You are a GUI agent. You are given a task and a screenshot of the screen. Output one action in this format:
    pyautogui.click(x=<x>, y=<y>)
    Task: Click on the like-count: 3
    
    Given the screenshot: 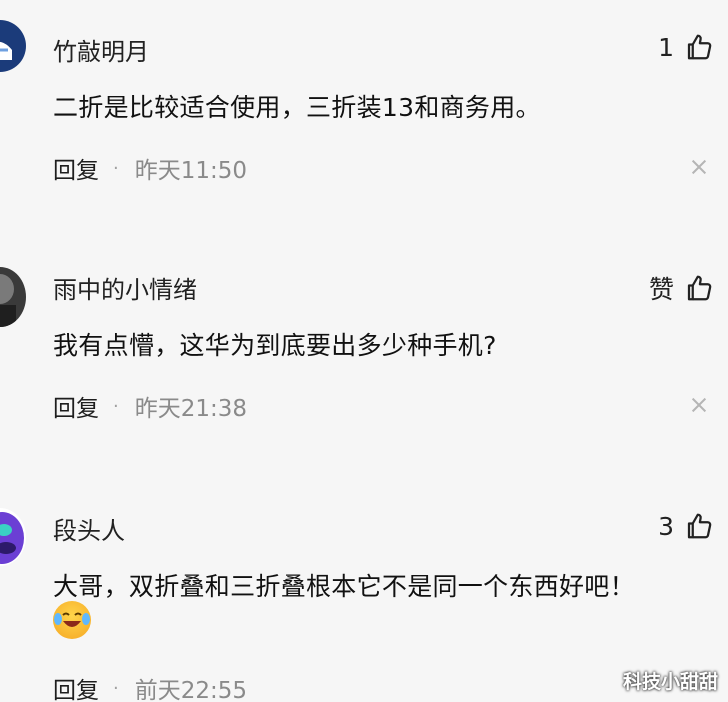 What is the action you would take?
    pyautogui.click(x=666, y=526)
    